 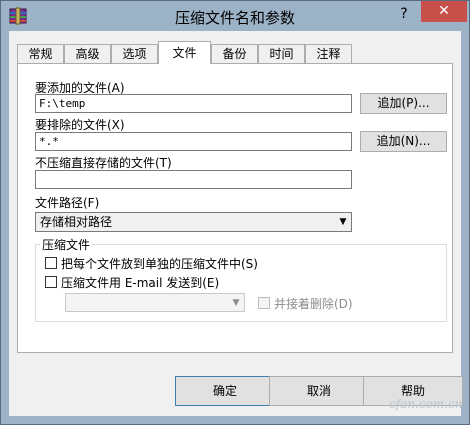 What do you see at coordinates (281, 53) in the screenshot?
I see `tab-time: 时间` at bounding box center [281, 53].